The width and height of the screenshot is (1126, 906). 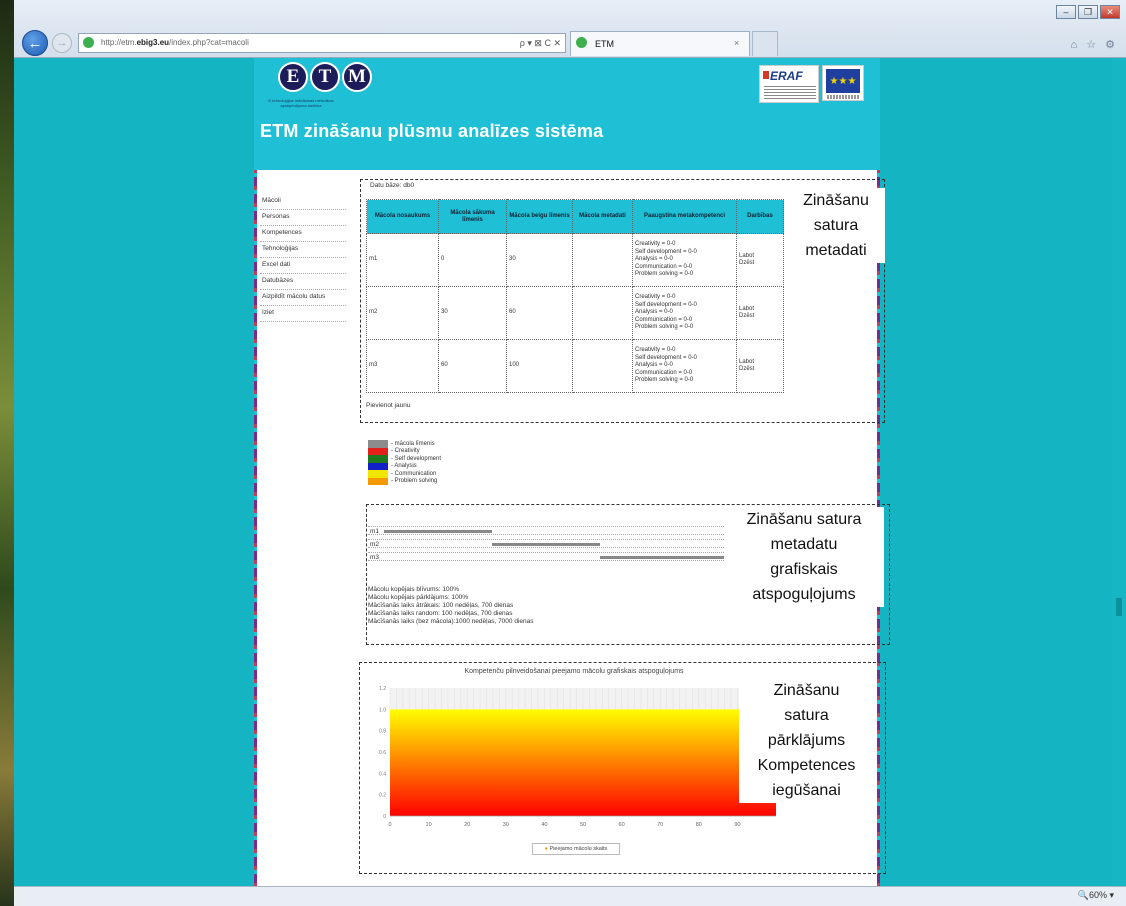 I want to click on tab-close-icon: ×, so click(x=736, y=43).